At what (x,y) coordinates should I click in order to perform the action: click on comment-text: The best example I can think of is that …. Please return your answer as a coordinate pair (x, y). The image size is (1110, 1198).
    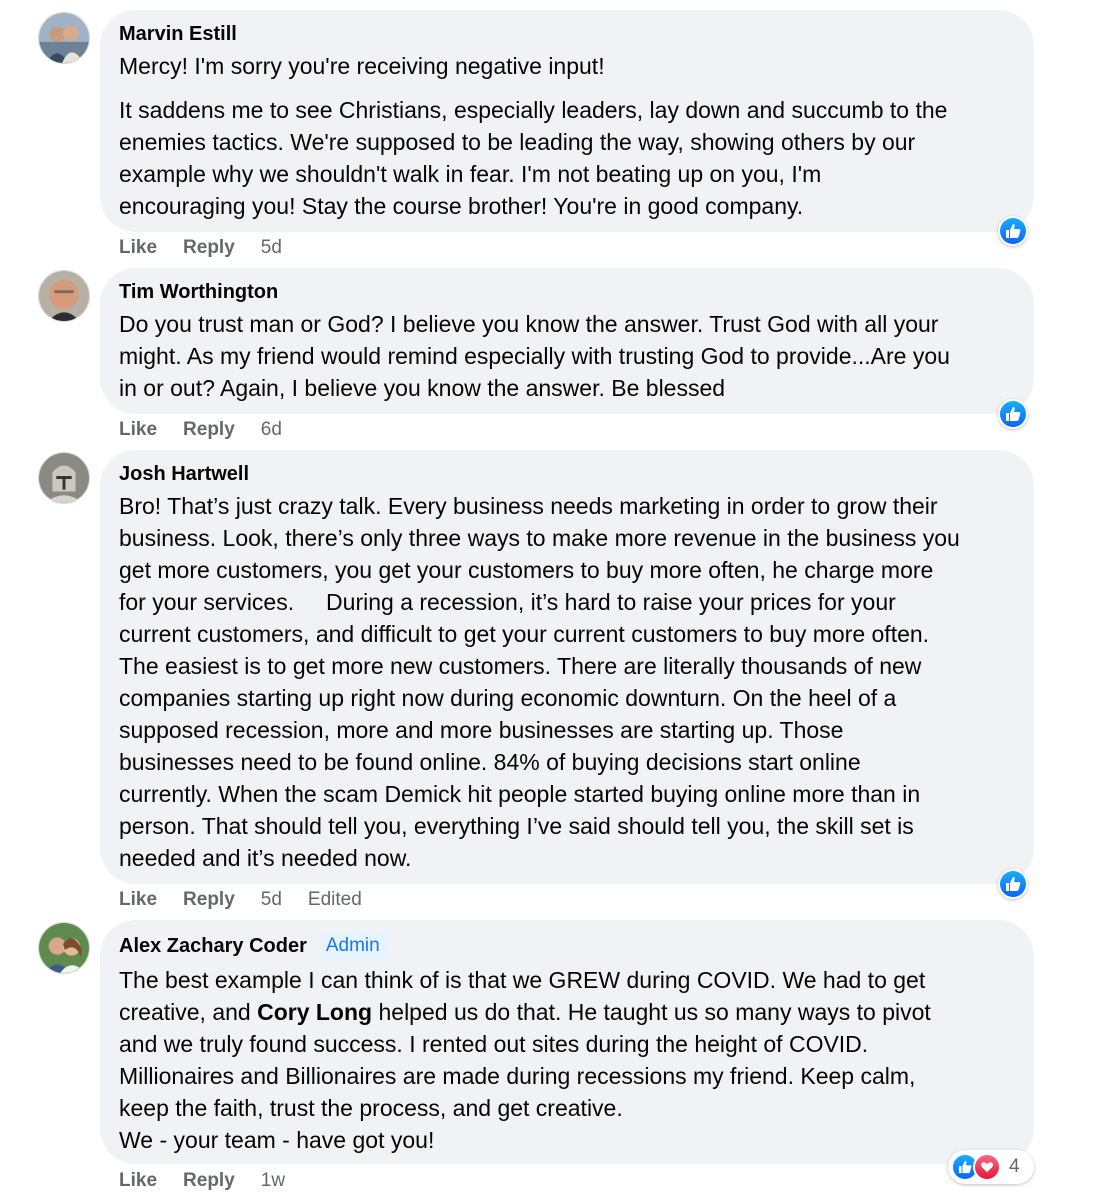
    Looking at the image, I should click on (567, 1060).